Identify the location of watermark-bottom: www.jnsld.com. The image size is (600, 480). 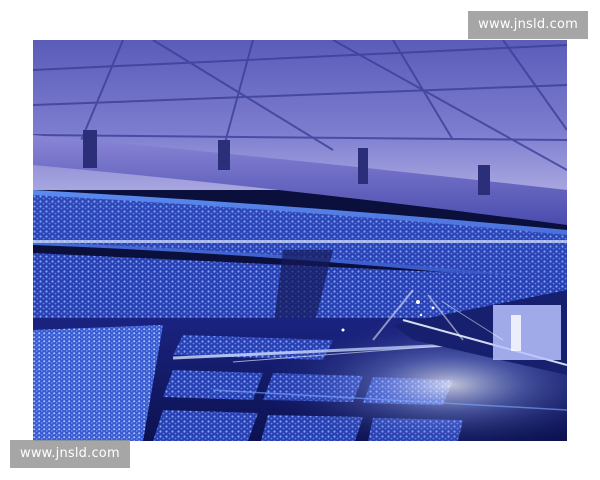
(70, 454).